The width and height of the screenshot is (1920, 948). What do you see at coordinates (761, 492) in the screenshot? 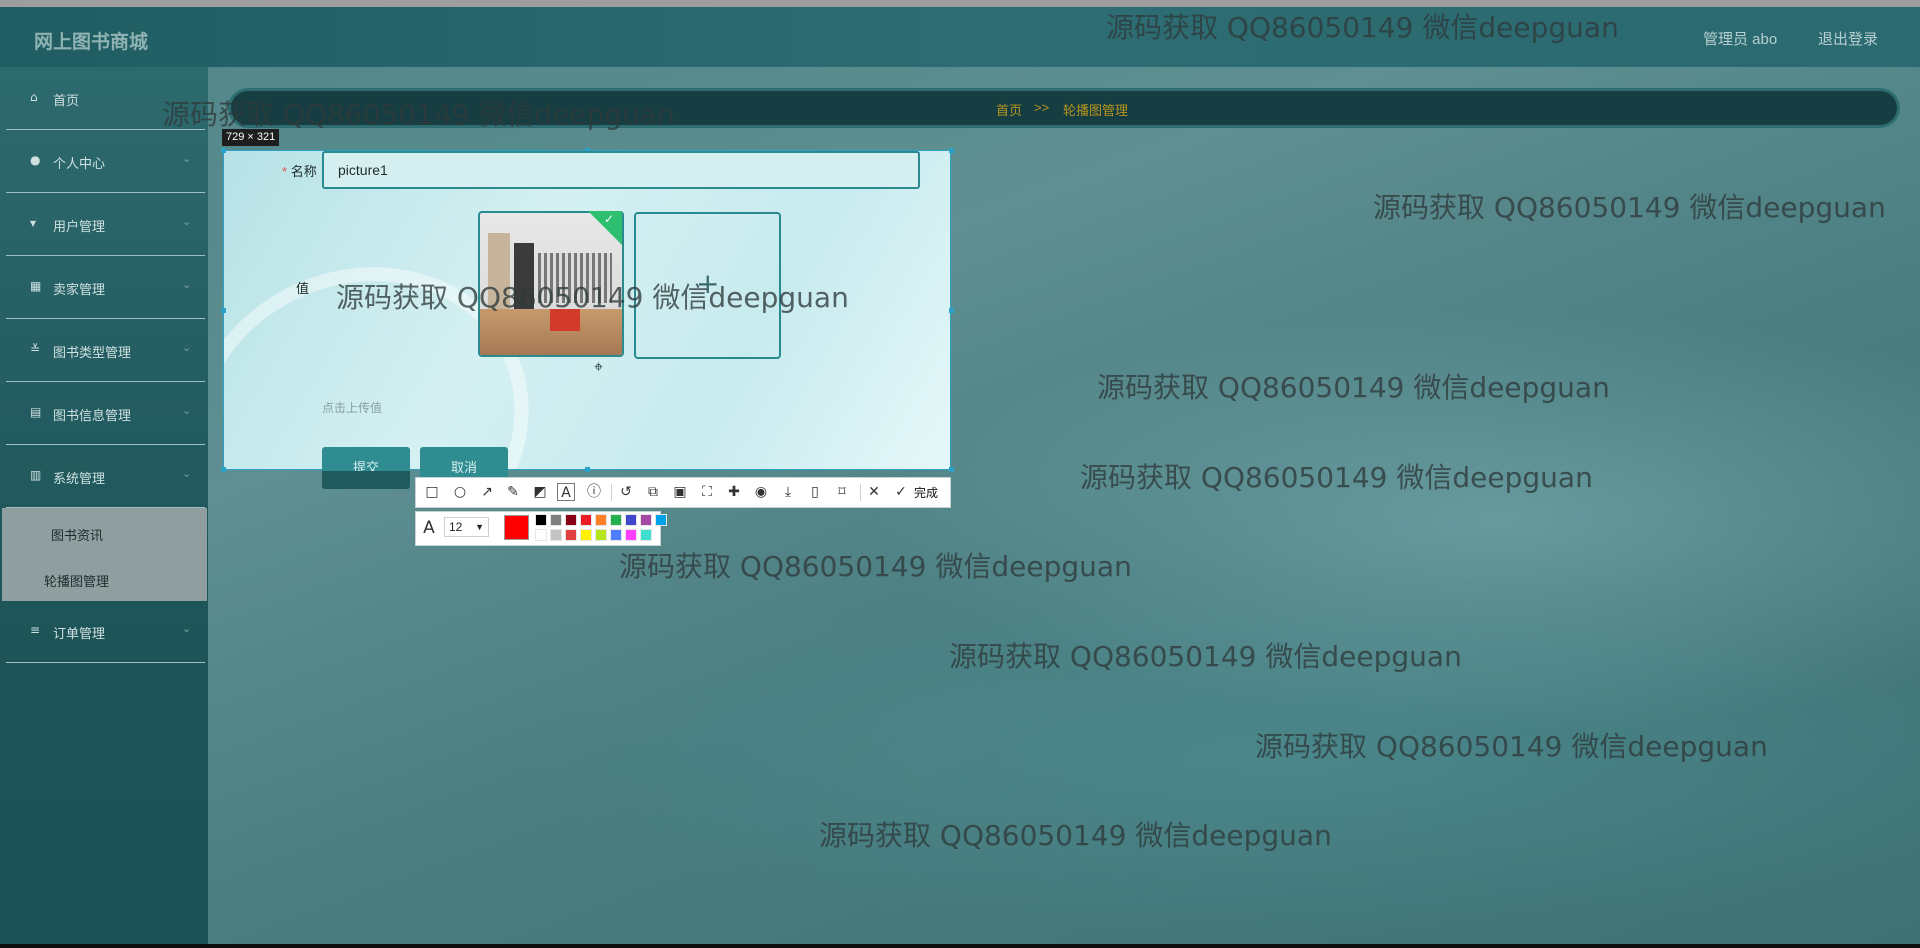
I see `record-icon: ◉` at bounding box center [761, 492].